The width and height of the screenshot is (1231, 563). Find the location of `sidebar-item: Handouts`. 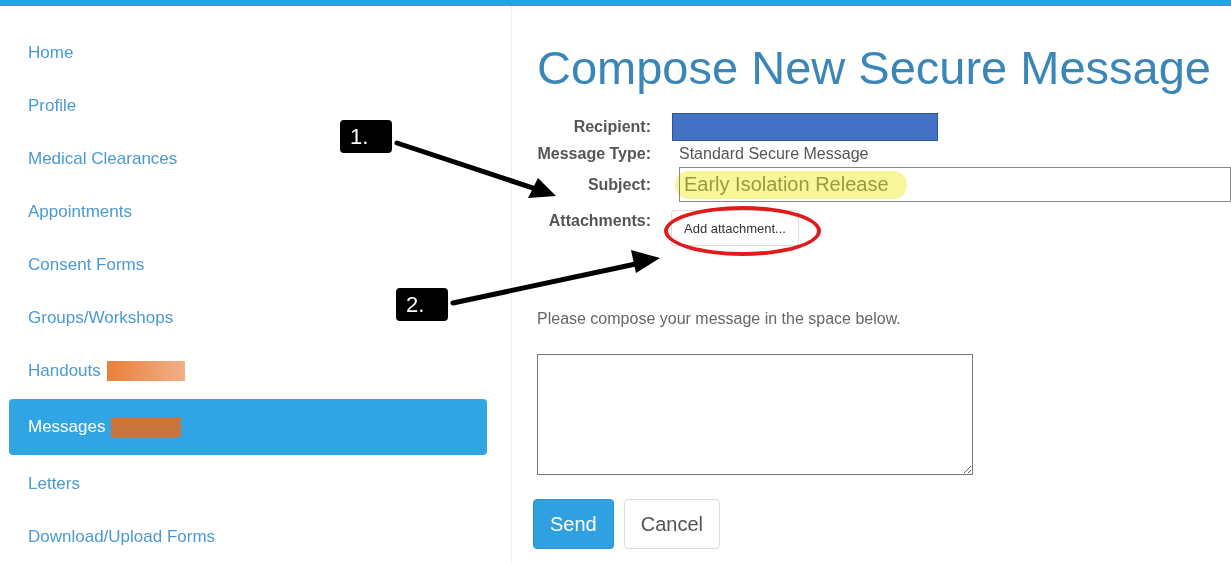

sidebar-item: Handouts is located at coordinates (102, 370).